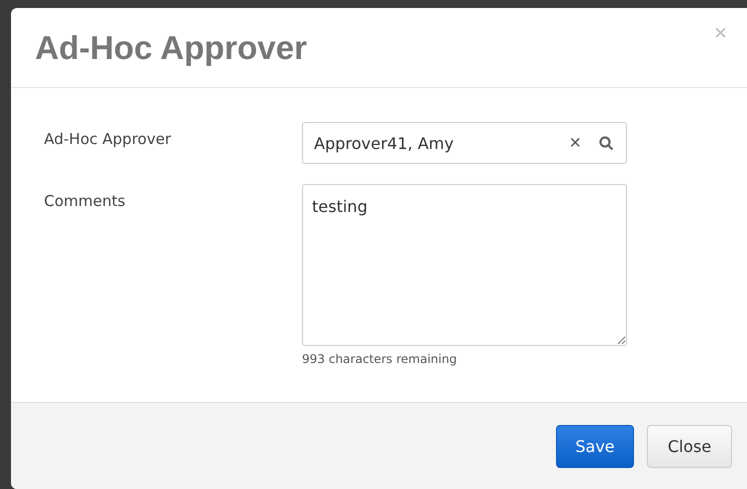 This screenshot has width=747, height=489. Describe the element at coordinates (606, 143) in the screenshot. I see `search-icon` at that location.